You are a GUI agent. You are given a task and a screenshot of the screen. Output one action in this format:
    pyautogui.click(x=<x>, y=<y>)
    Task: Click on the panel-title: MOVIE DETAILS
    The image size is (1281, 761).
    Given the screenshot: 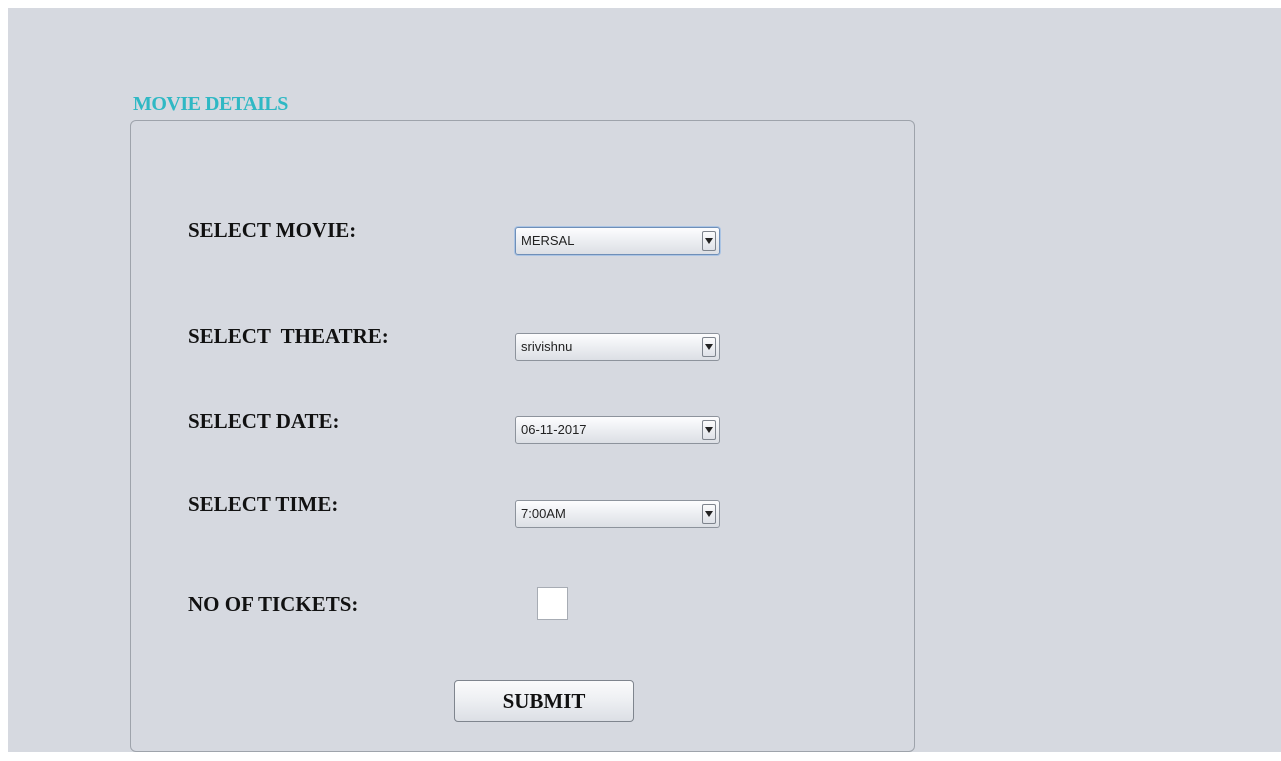 What is the action you would take?
    pyautogui.click(x=210, y=104)
    